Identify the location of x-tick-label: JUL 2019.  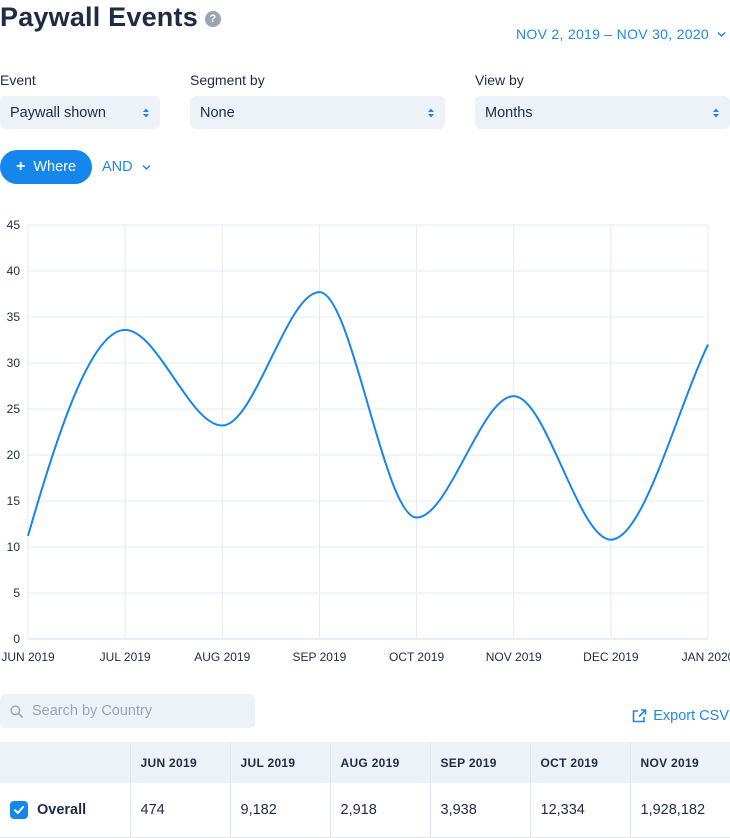
(125, 657).